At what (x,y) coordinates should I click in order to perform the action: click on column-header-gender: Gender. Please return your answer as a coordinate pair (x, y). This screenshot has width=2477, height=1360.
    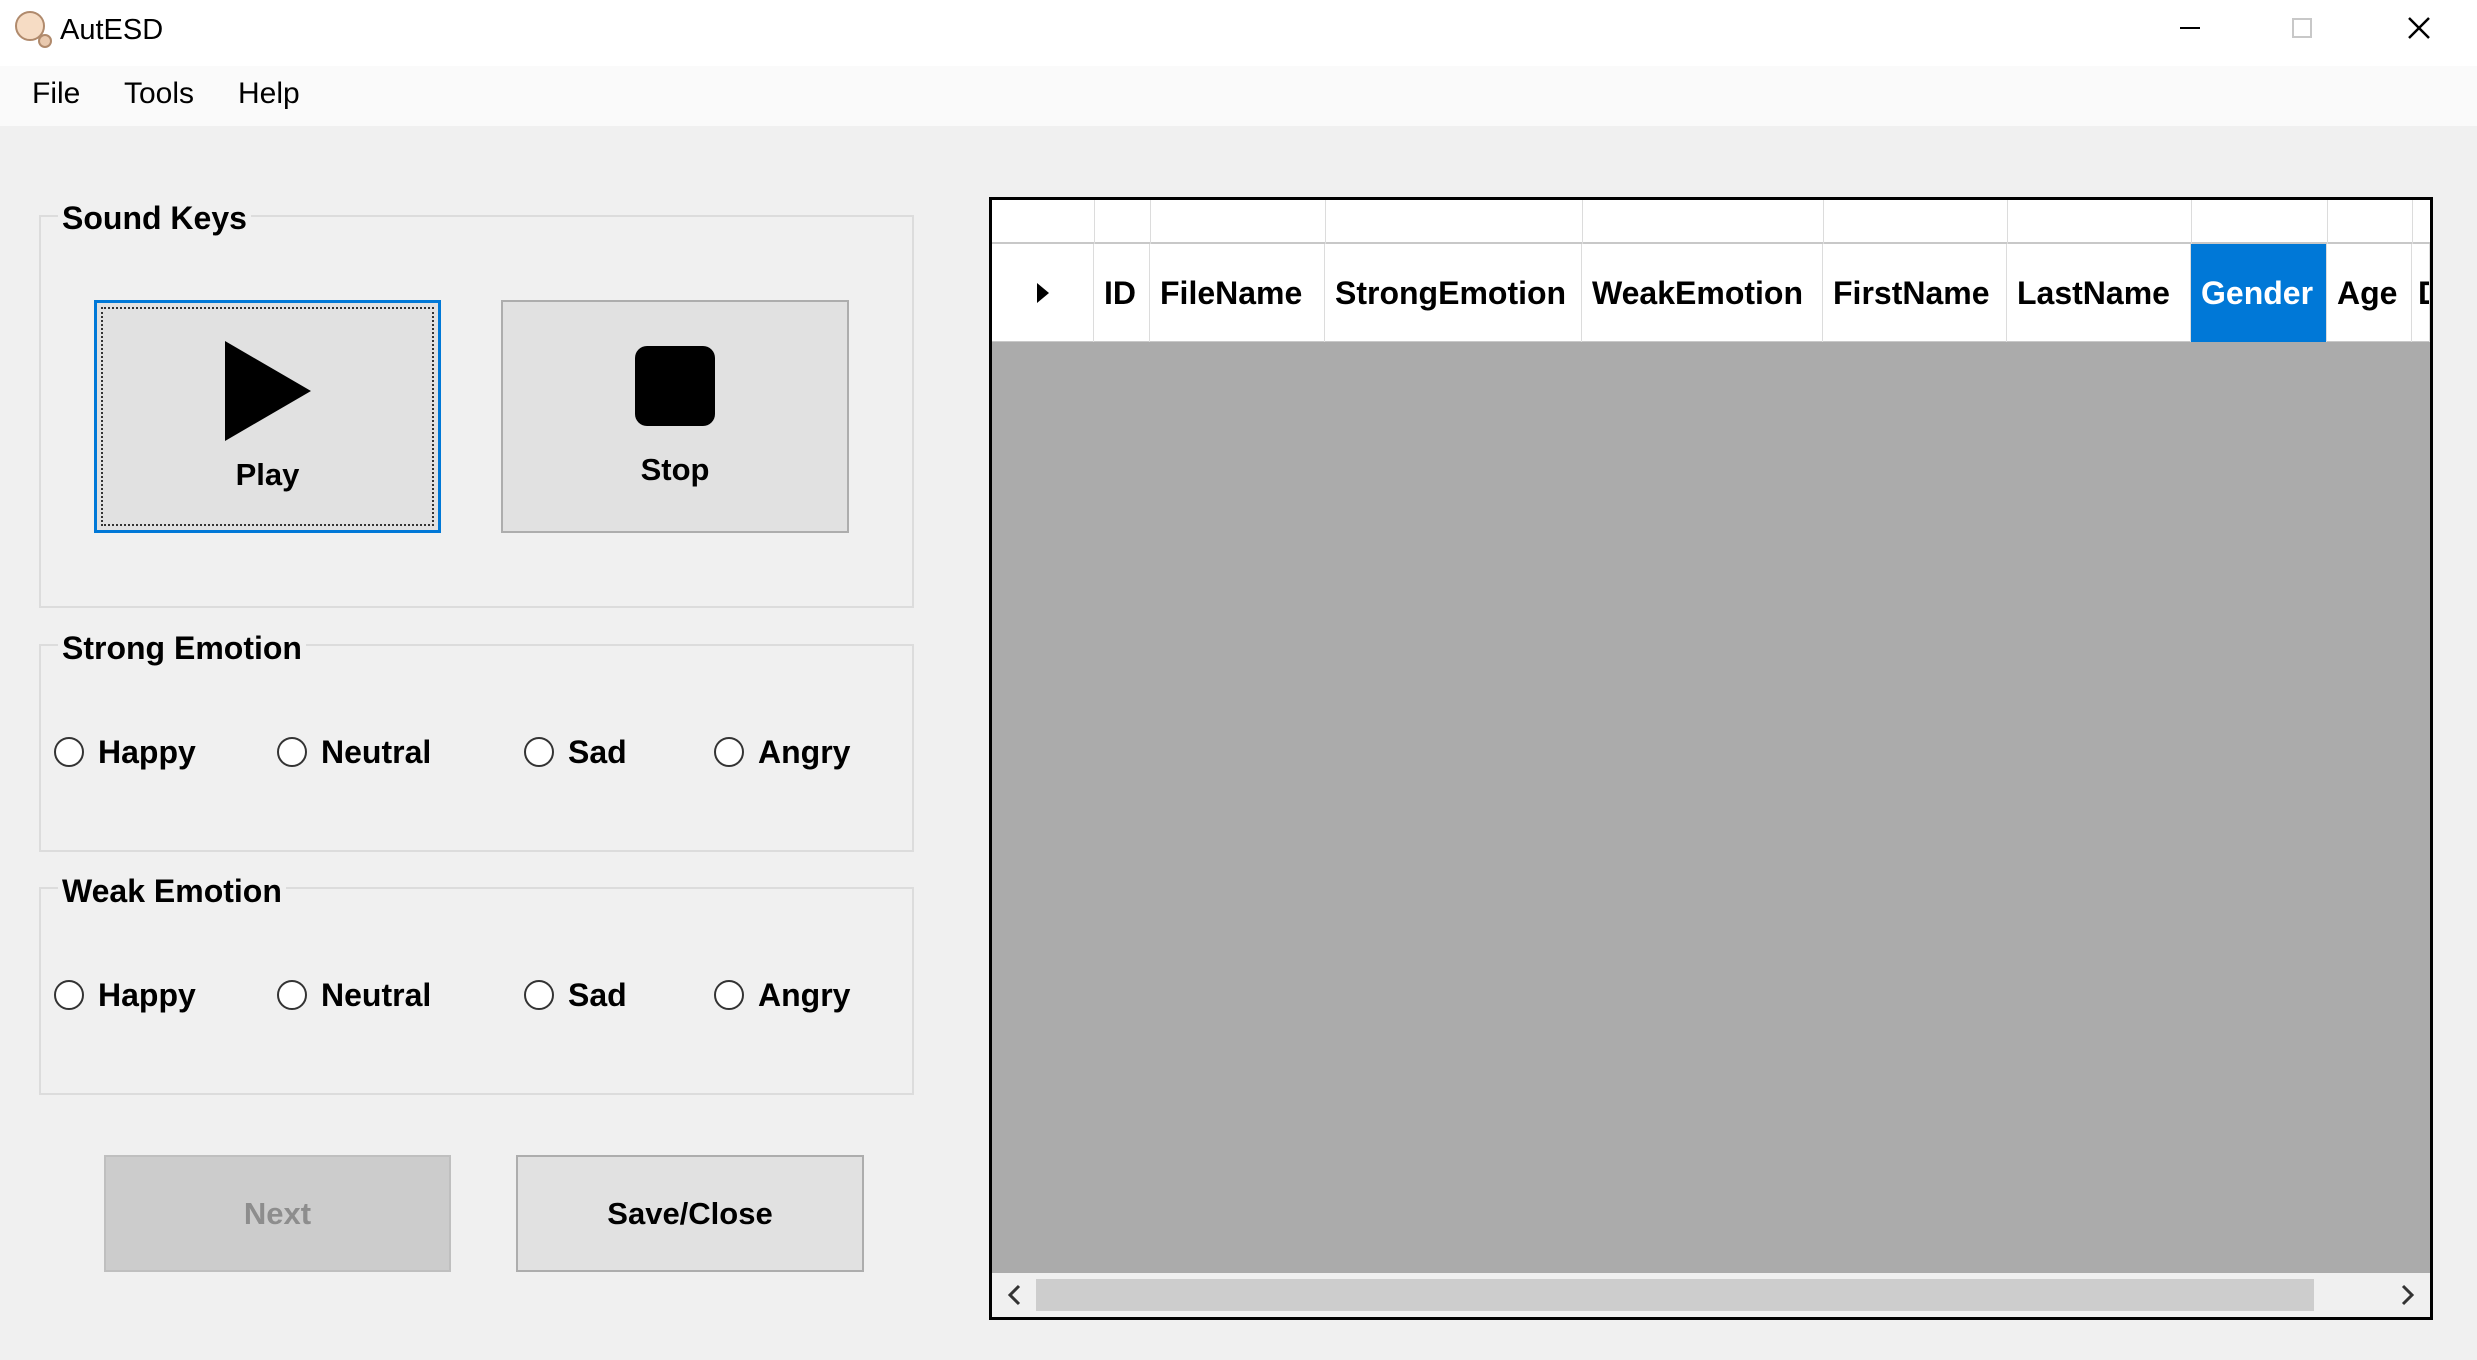
    Looking at the image, I should click on (2259, 293).